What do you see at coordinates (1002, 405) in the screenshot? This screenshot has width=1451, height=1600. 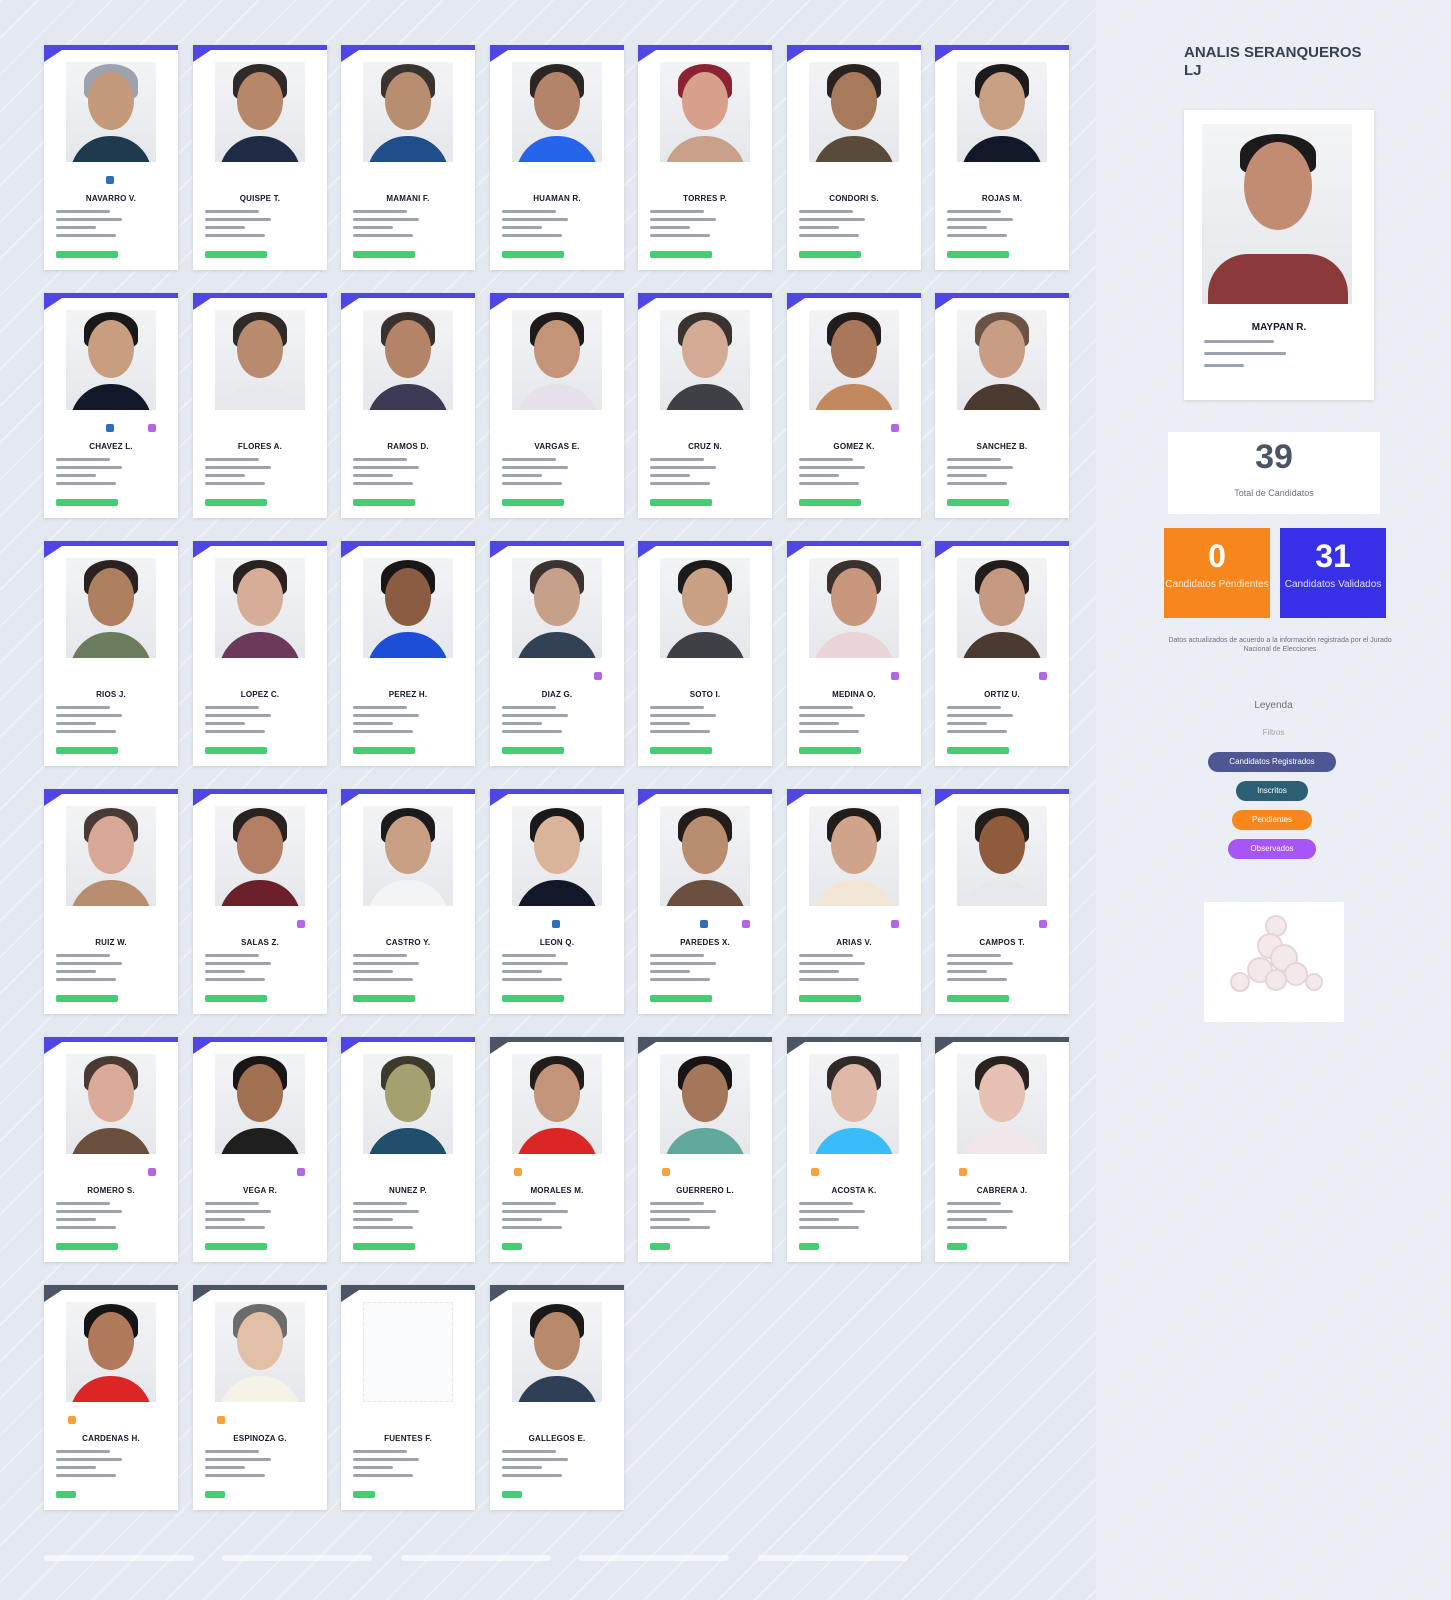 I see `candidate-card: SANCHEZ B.` at bounding box center [1002, 405].